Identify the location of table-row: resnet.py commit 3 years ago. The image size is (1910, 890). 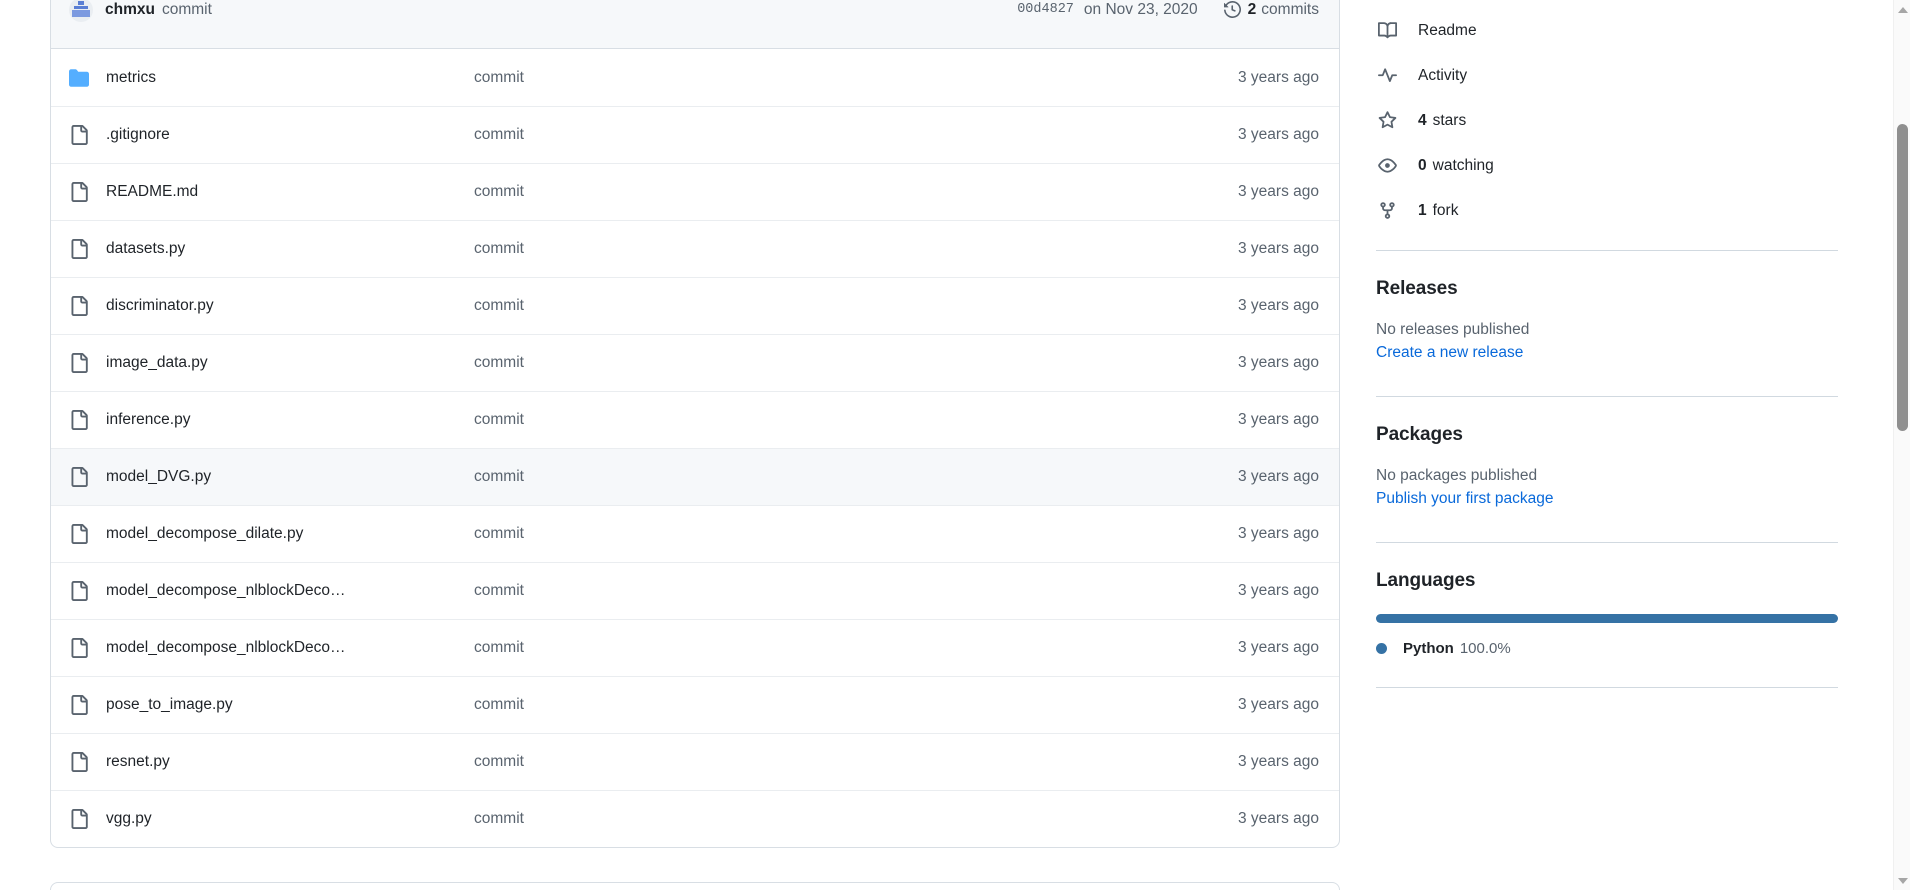
(695, 761).